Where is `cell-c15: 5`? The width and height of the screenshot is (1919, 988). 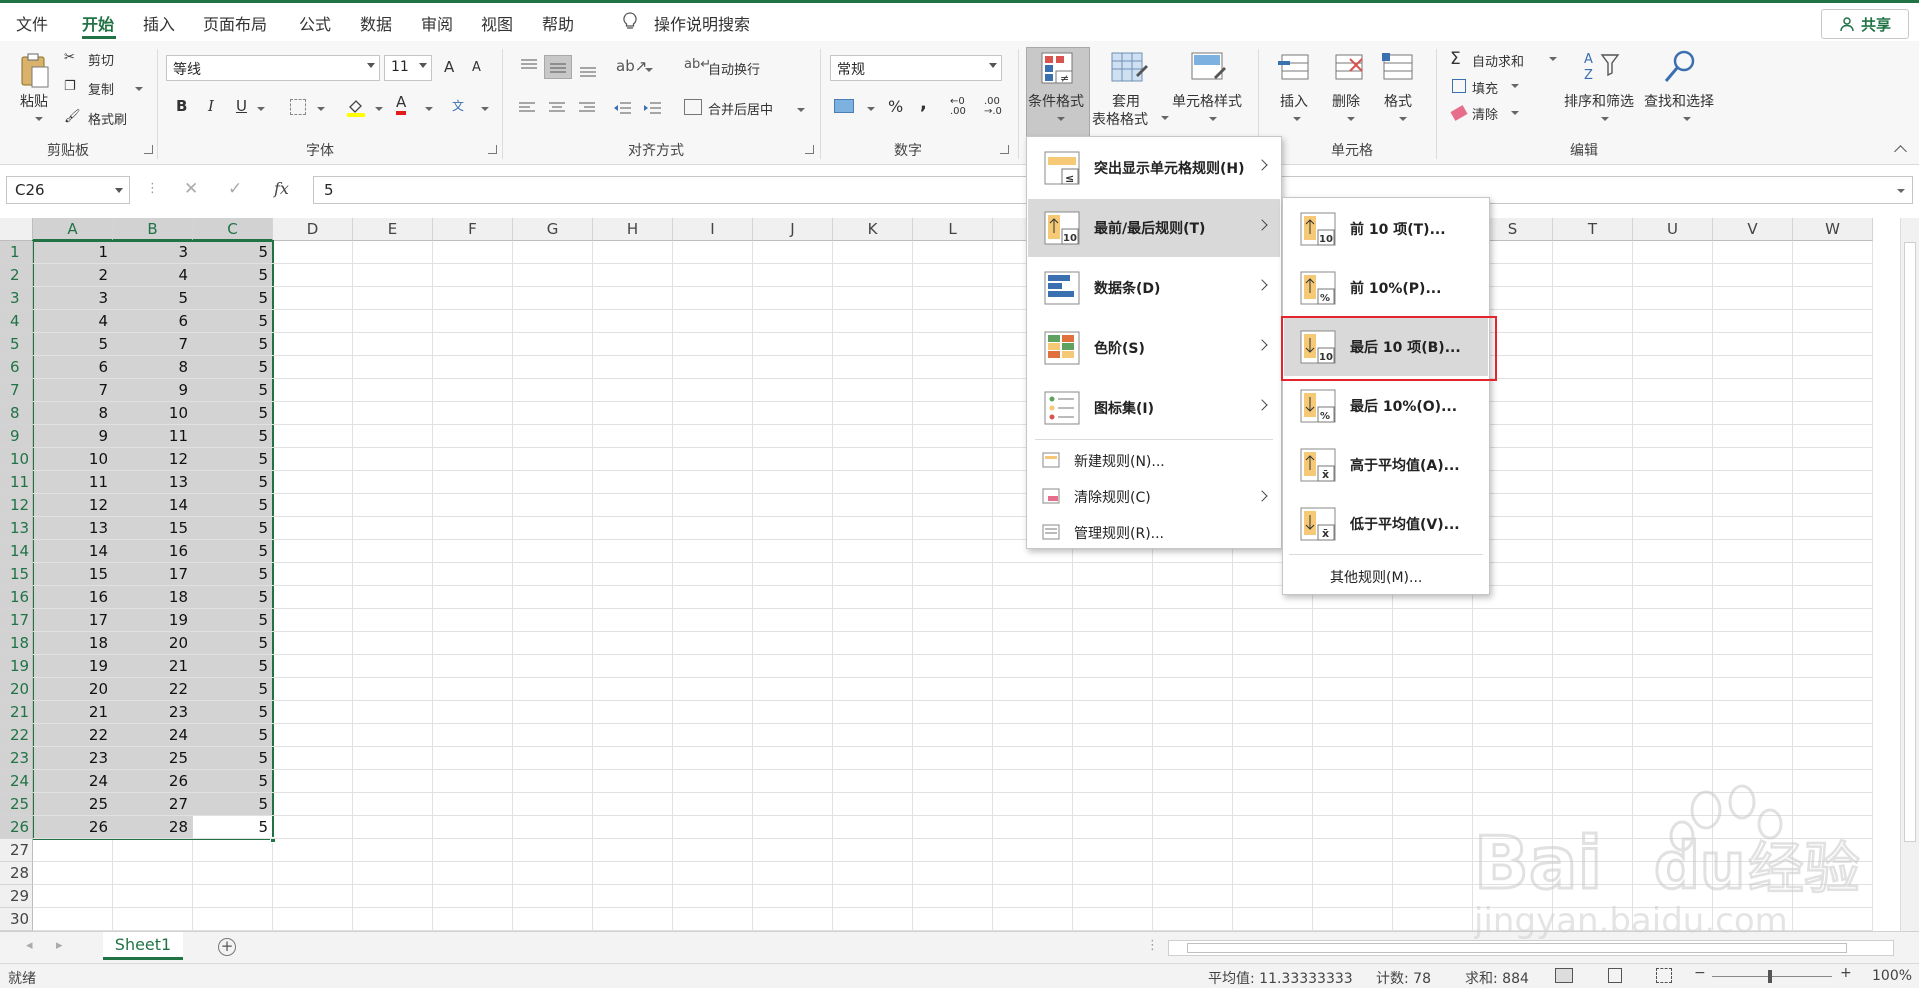 cell-c15: 5 is located at coordinates (233, 574).